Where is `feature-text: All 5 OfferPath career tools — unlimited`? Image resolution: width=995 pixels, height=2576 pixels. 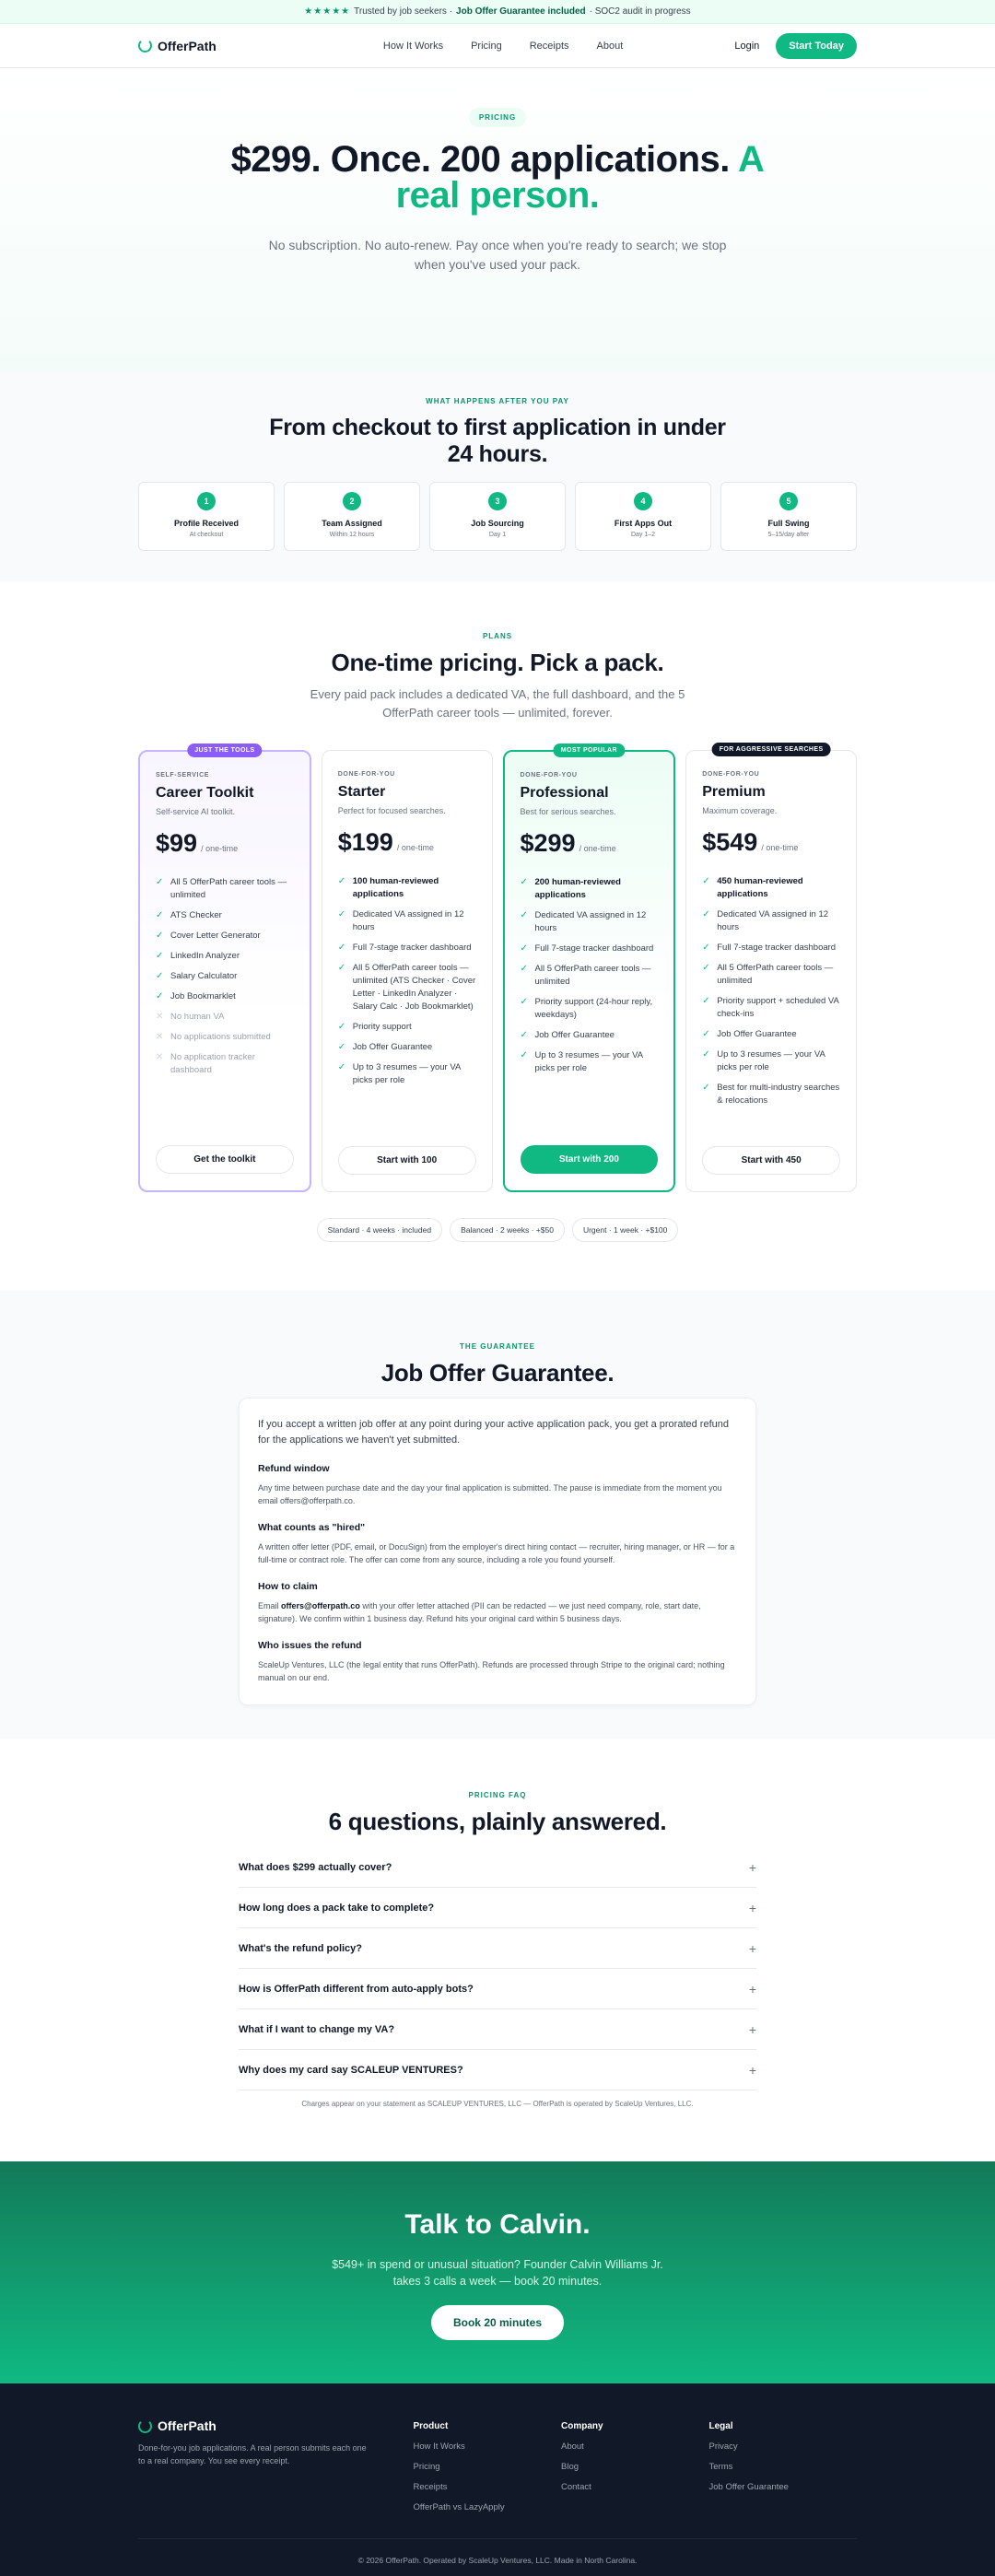 feature-text: All 5 OfferPath career tools — unlimited is located at coordinates (775, 975).